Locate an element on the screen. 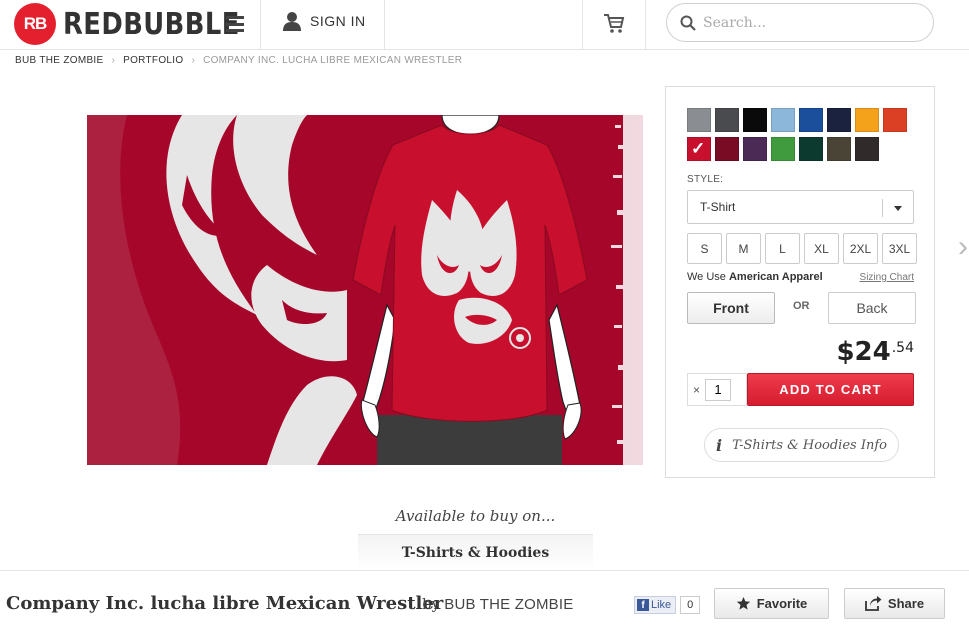 The image size is (969, 627). print-side-selector: Front OR Back is located at coordinates (801, 308).